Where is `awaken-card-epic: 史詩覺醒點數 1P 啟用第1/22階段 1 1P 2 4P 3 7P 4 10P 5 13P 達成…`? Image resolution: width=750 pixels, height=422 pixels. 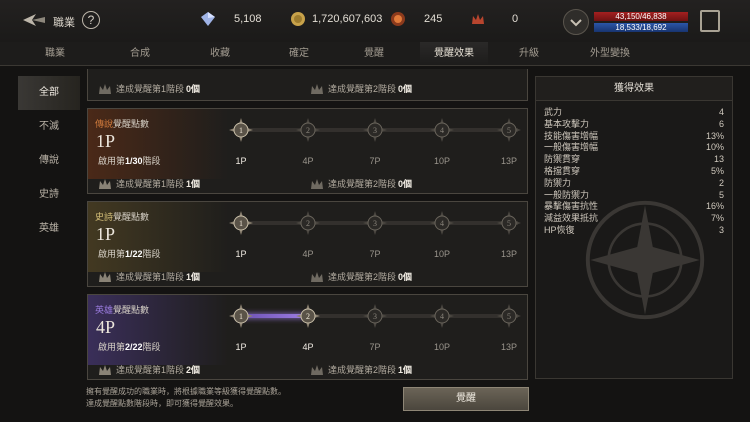 awaken-card-epic: 史詩覺醒點數 1P 啟用第1/22階段 1 1P 2 4P 3 7P 4 10P 5 13P 達成… is located at coordinates (307, 244).